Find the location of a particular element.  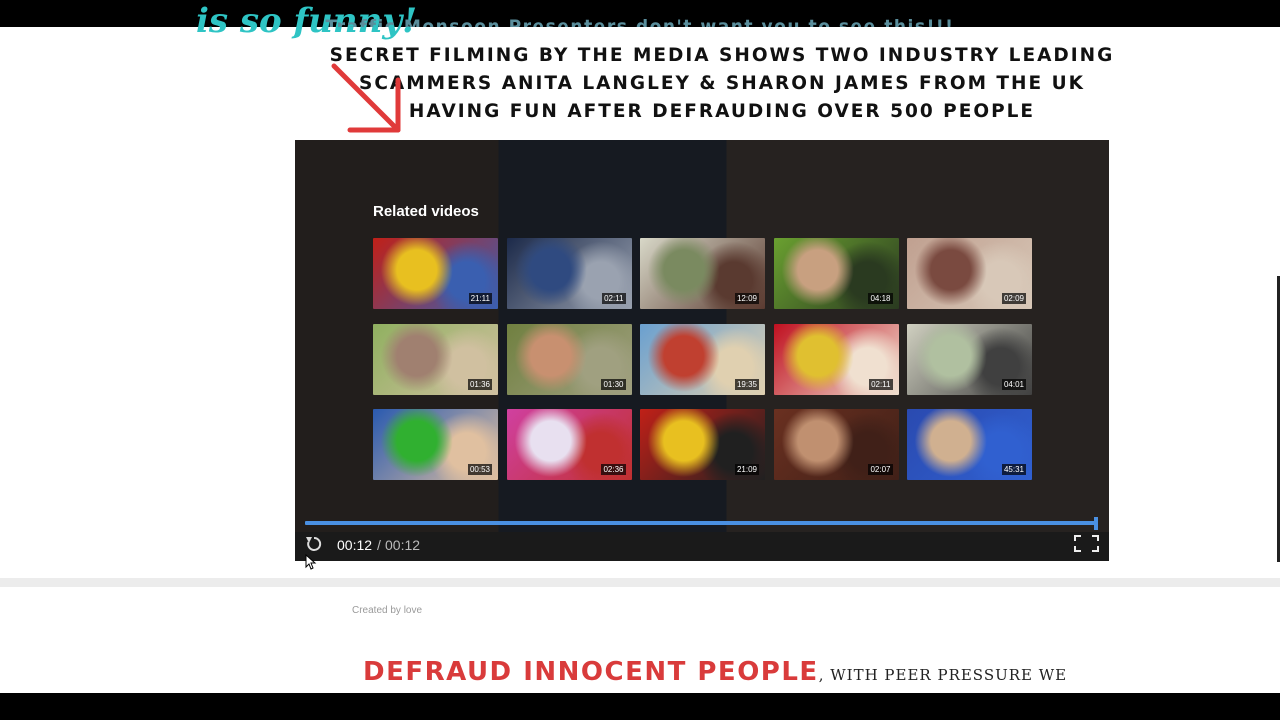

related-video-thumb: 12:09 is located at coordinates (702, 273).